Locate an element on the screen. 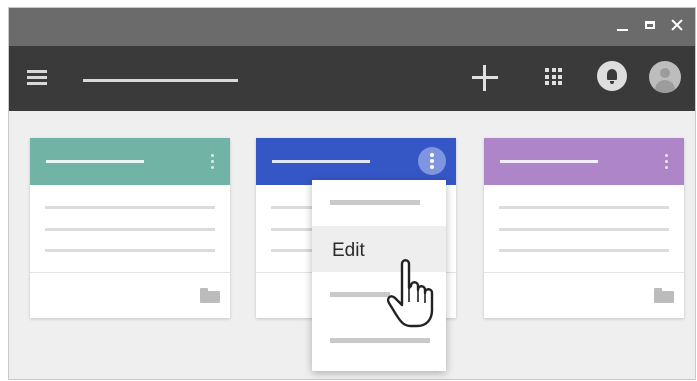 This screenshot has height=381, width=697. app-title-placeholder is located at coordinates (160, 80).